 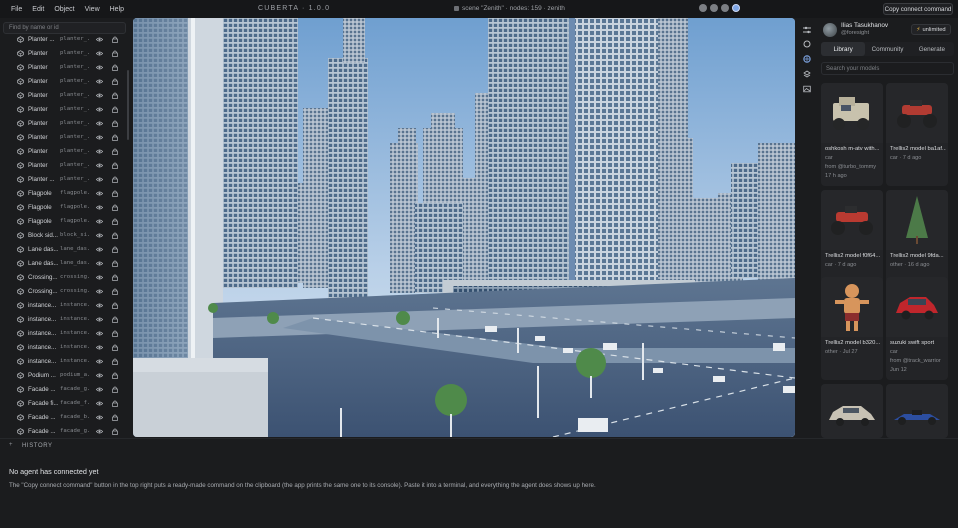 I want to click on menu-edit: Edit, so click(x=38, y=9).